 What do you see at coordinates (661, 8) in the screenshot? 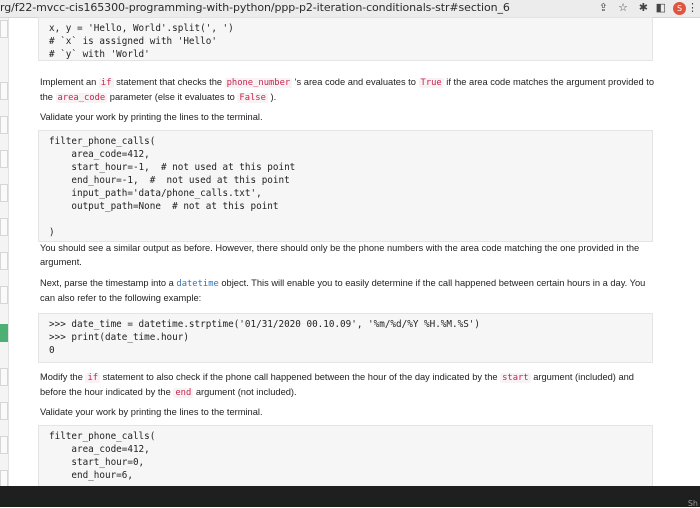
I see `window-icon: ◧` at bounding box center [661, 8].